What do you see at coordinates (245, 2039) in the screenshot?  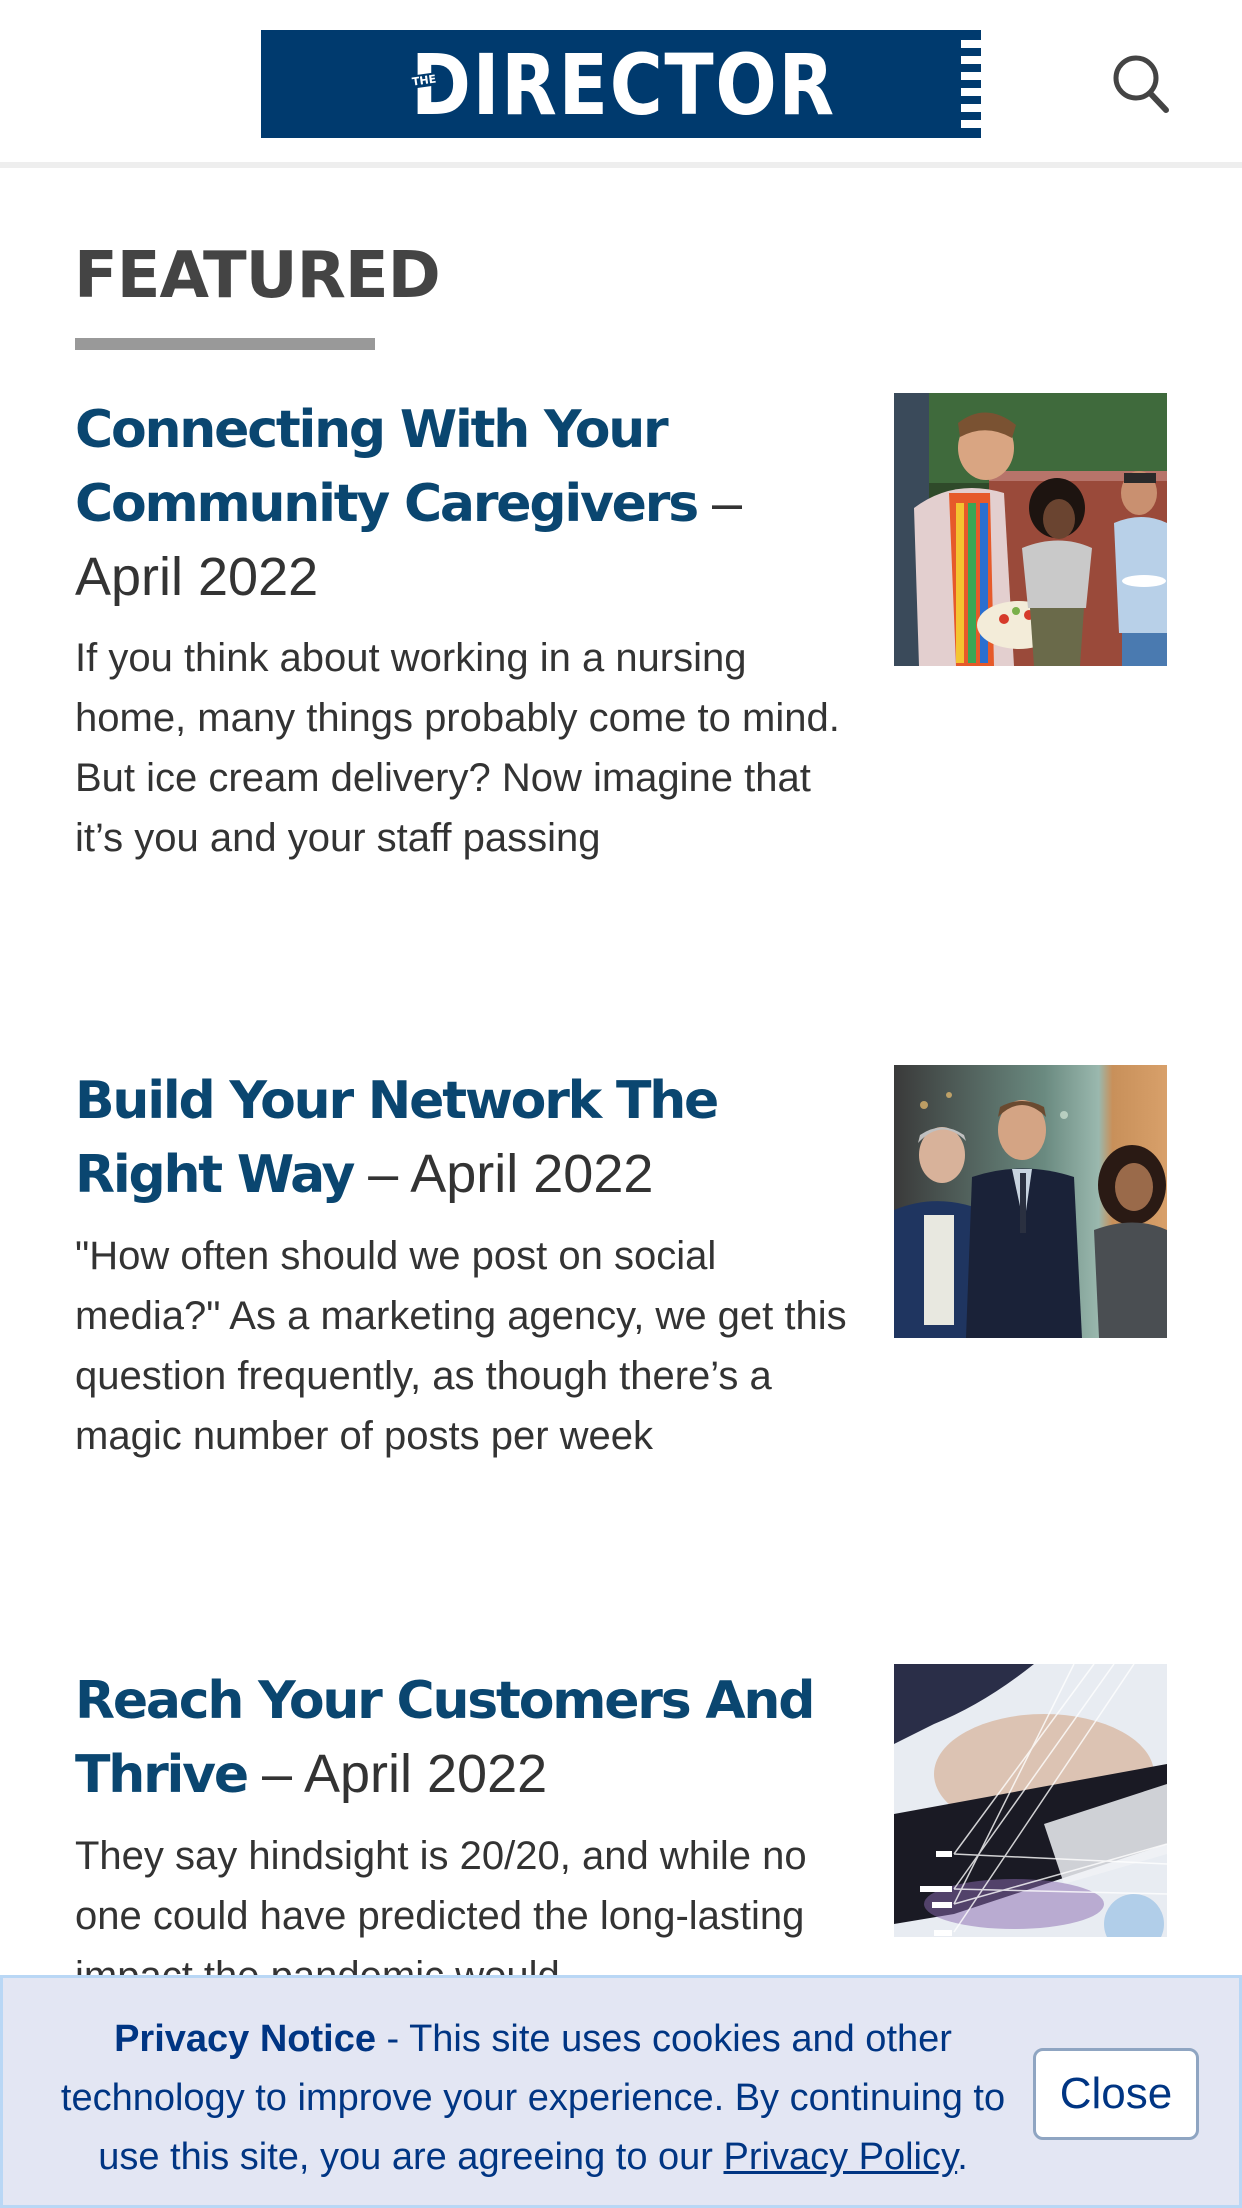 I see `privacy-notice-label: Privacy Notice` at bounding box center [245, 2039].